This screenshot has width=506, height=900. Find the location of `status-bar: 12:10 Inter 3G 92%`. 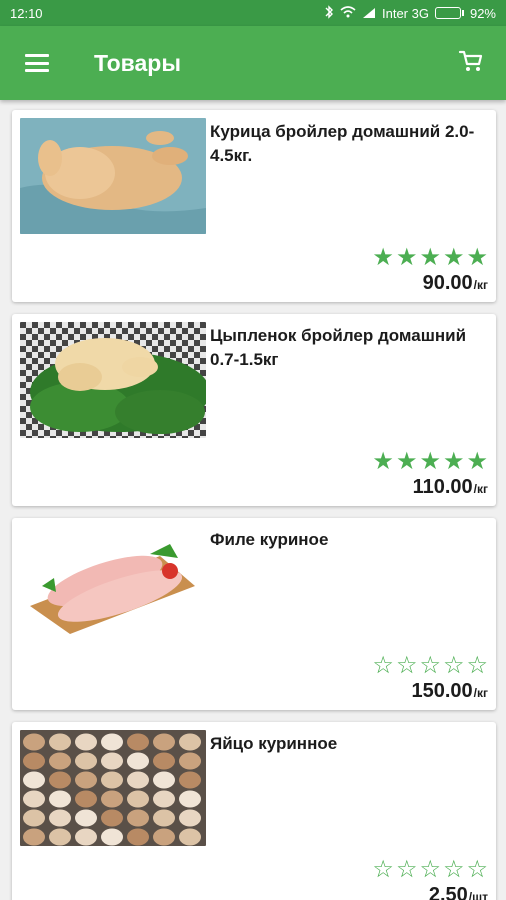

status-bar: 12:10 Inter 3G 92% is located at coordinates (253, 13).